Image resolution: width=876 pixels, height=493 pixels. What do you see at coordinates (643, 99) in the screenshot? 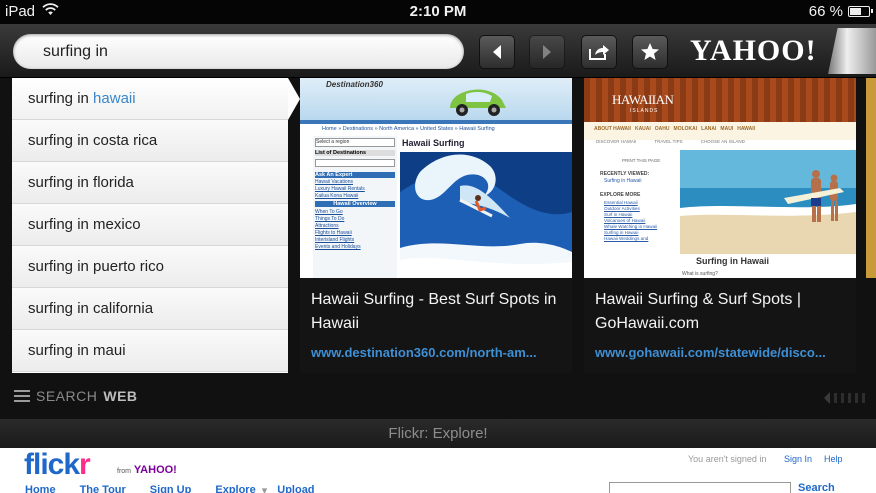
I see `site-logo: HAWAIIAN` at bounding box center [643, 99].